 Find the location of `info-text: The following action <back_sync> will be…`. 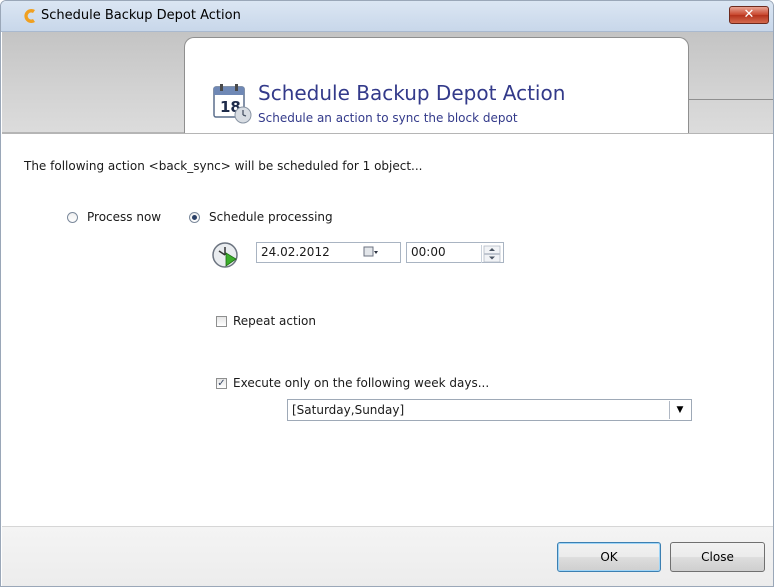

info-text: The following action <back_sync> will be… is located at coordinates (223, 166).